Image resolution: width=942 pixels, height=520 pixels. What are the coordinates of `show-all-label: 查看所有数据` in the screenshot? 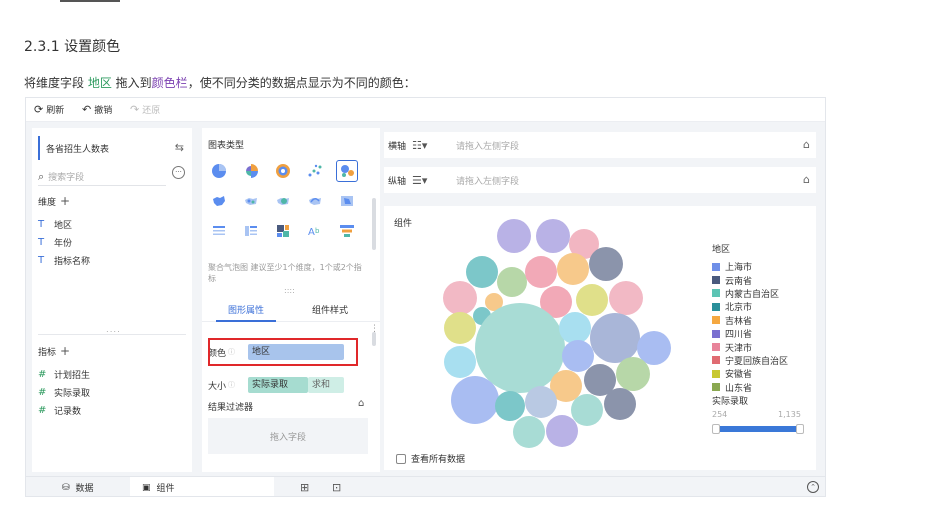 It's located at (438, 460).